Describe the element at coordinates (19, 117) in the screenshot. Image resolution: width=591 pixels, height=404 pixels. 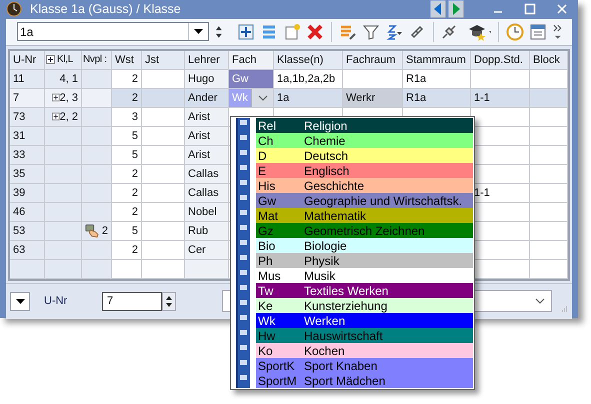
I see `cell-text: 73` at that location.